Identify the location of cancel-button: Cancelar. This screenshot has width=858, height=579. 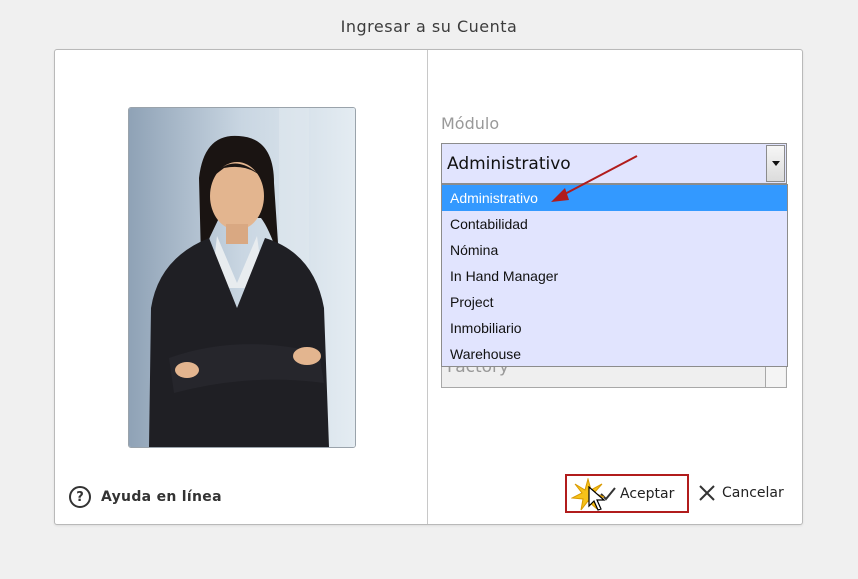
(741, 493).